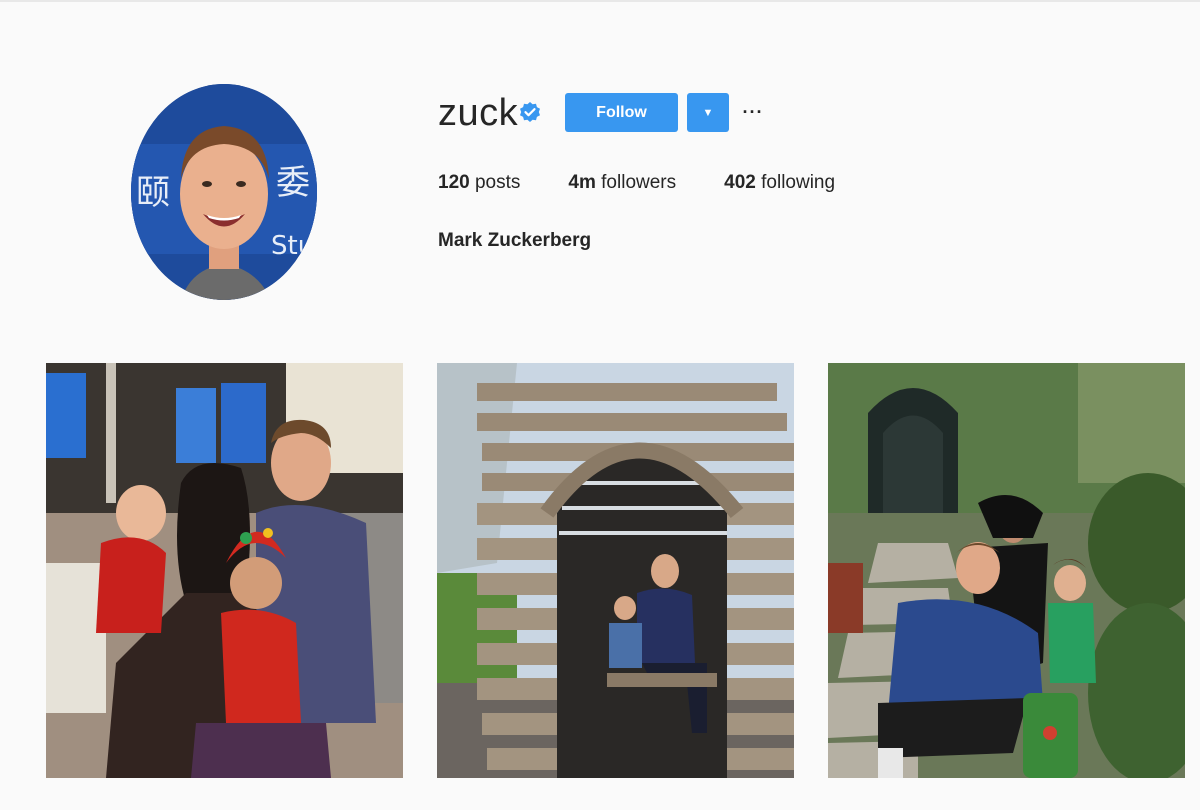 This screenshot has width=1200, height=810. Describe the element at coordinates (530, 113) in the screenshot. I see `verified-badge-icon` at that location.